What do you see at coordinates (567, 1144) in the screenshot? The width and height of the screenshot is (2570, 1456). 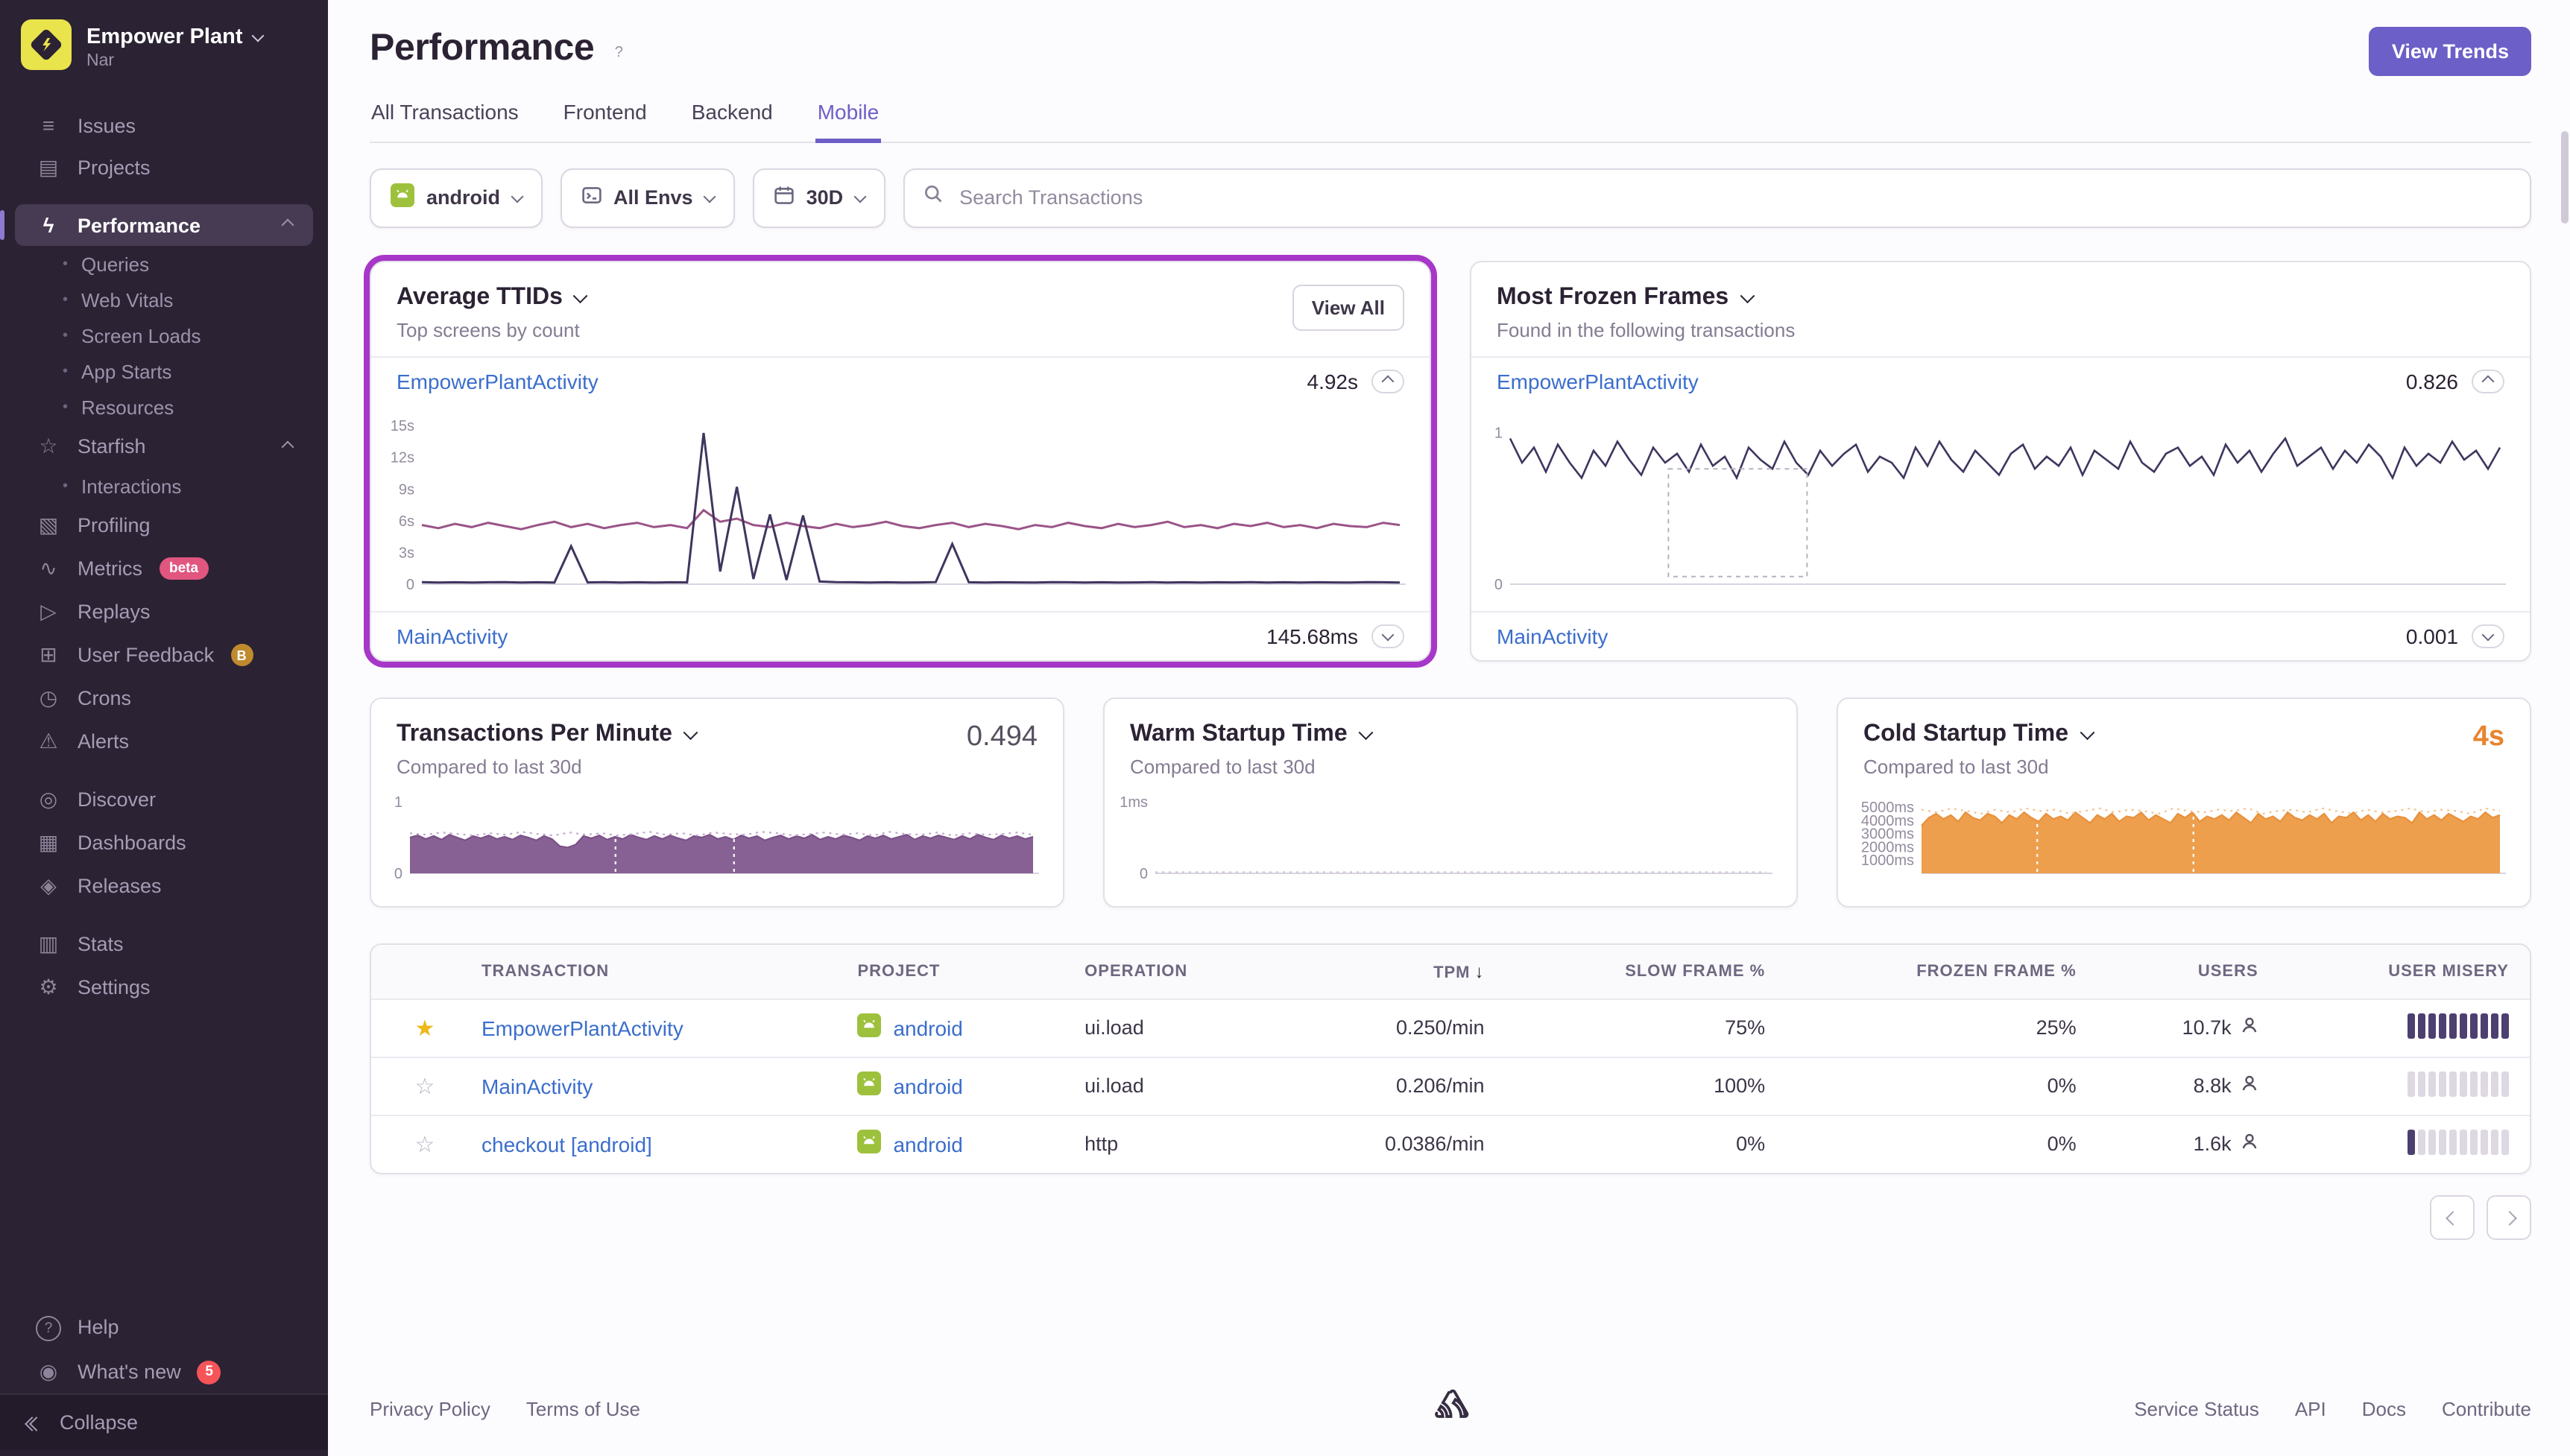 I see `transaction-link: checkout [android]` at bounding box center [567, 1144].